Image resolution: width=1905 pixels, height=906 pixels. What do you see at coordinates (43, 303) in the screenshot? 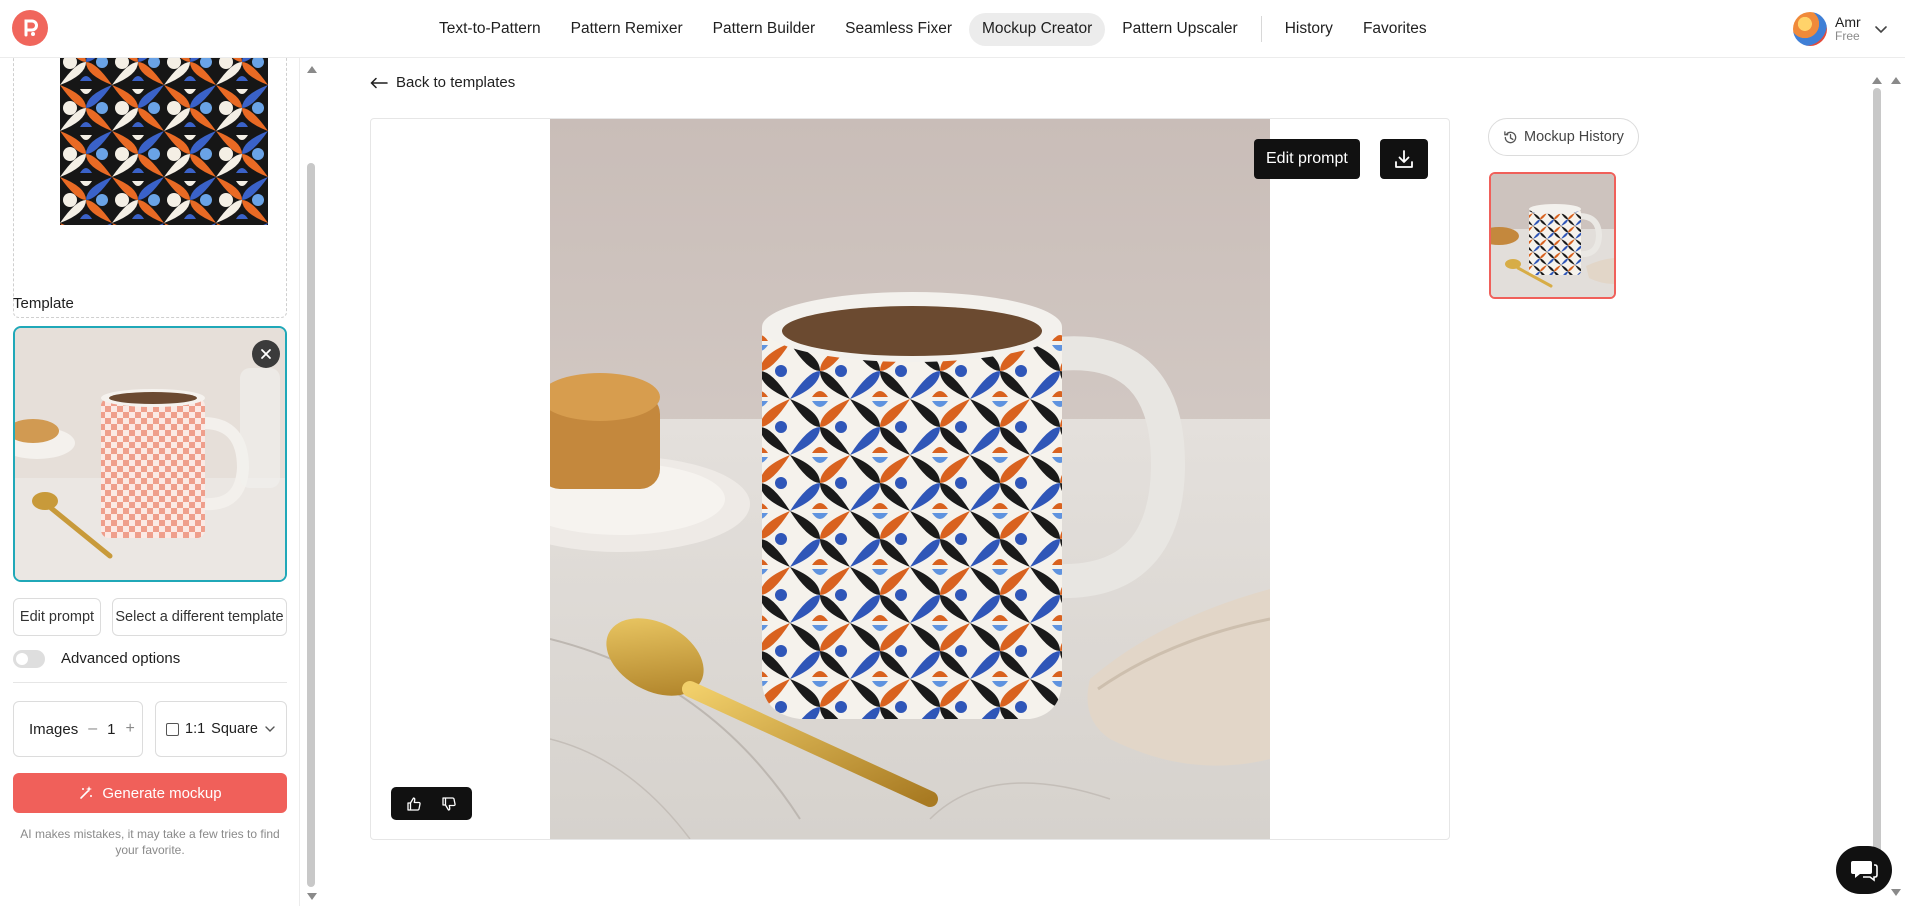
I see `template-section-title: Template` at bounding box center [43, 303].